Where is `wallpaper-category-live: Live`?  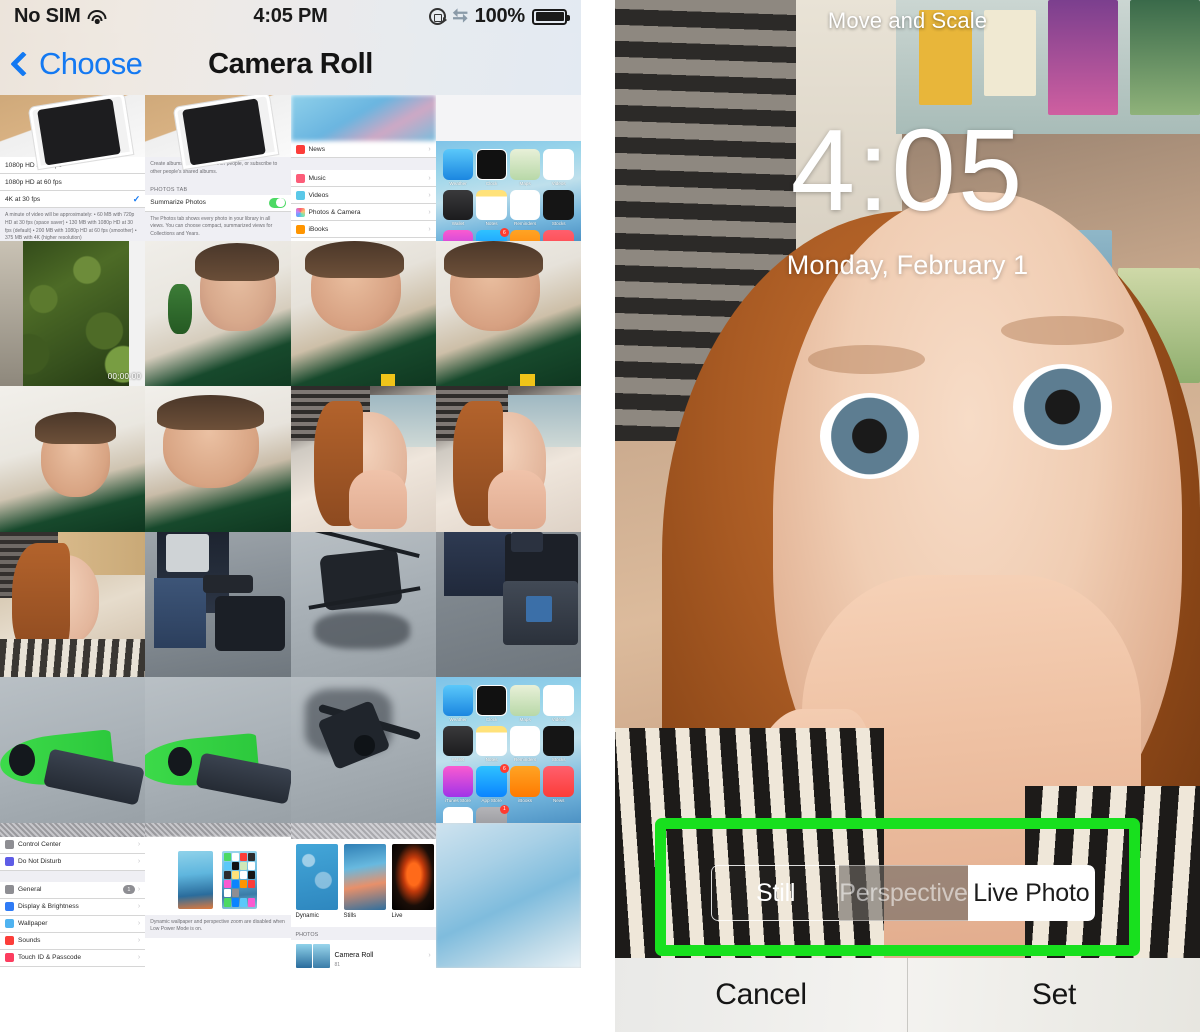 wallpaper-category-live: Live is located at coordinates (412, 881).